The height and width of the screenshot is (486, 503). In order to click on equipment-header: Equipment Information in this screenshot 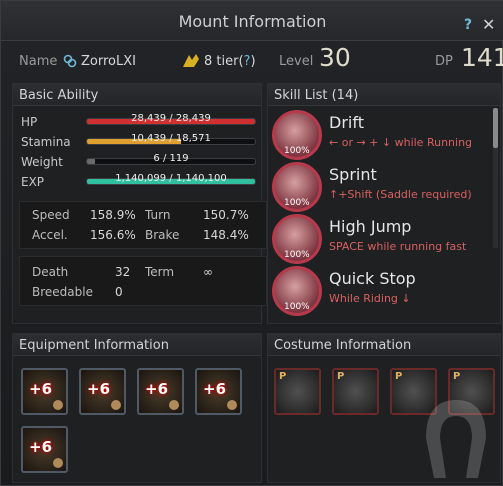, I will do `click(137, 345)`.